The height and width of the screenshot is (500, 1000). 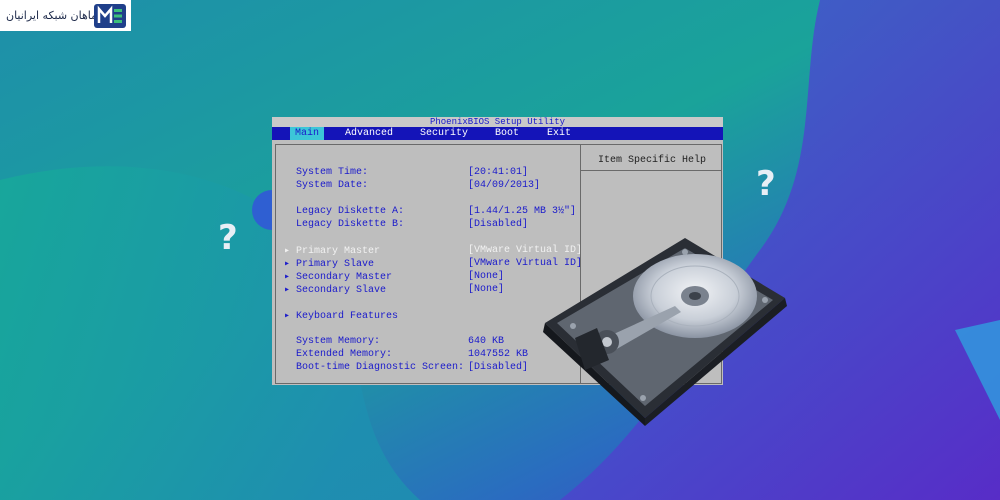 I want to click on primary-slave-item: ▸ Primary Slave, so click(x=329, y=264).